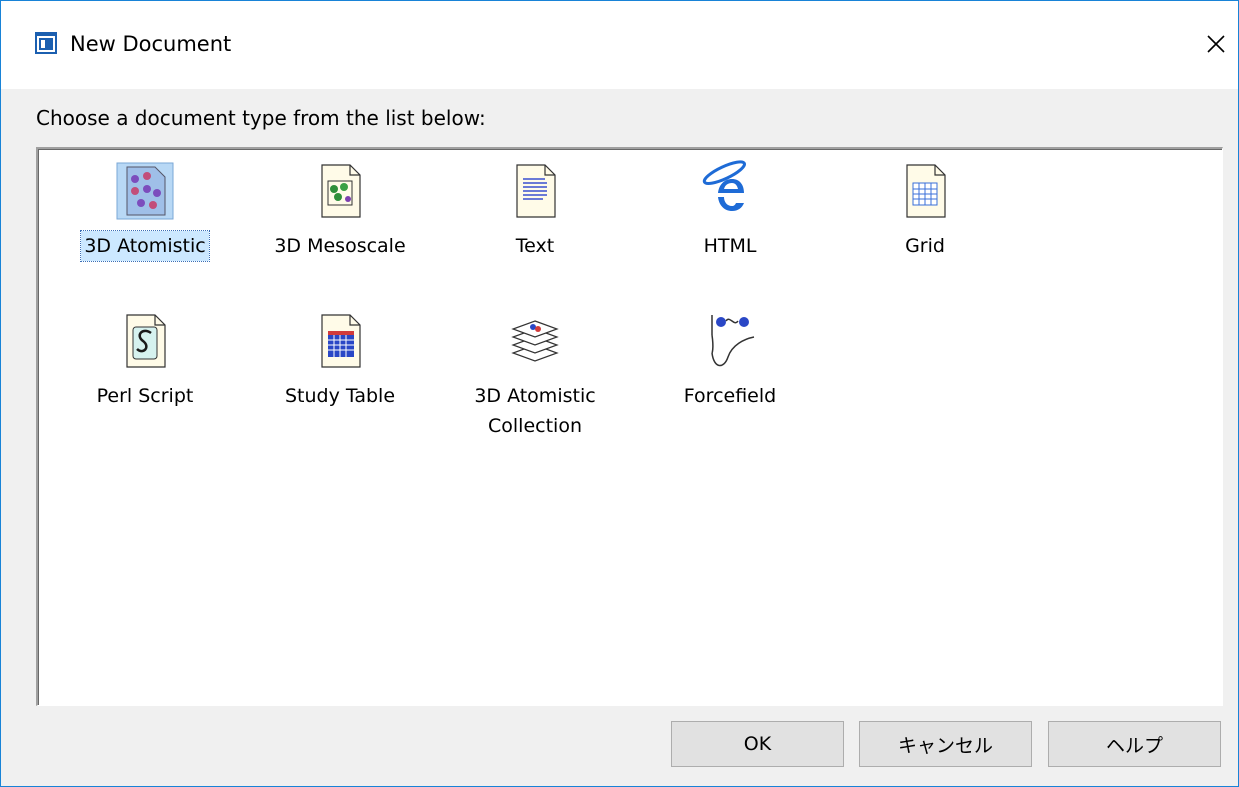 This screenshot has width=1239, height=787. Describe the element at coordinates (925, 246) in the screenshot. I see `item-label: Grid` at that location.